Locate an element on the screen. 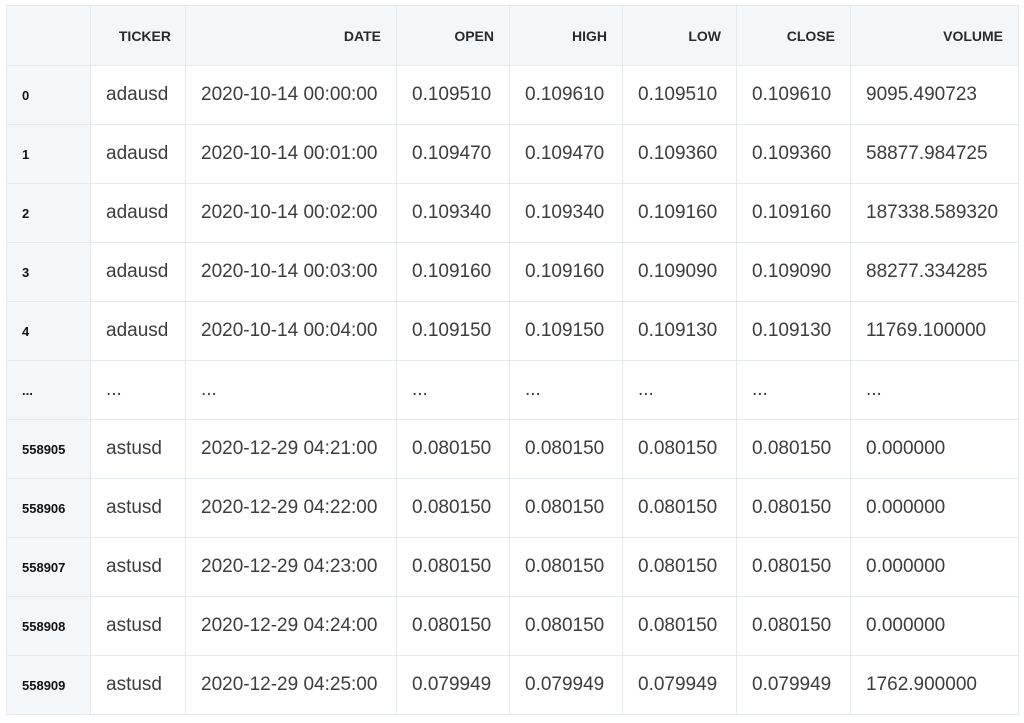  high-cell: 0.079949 is located at coordinates (566, 685).